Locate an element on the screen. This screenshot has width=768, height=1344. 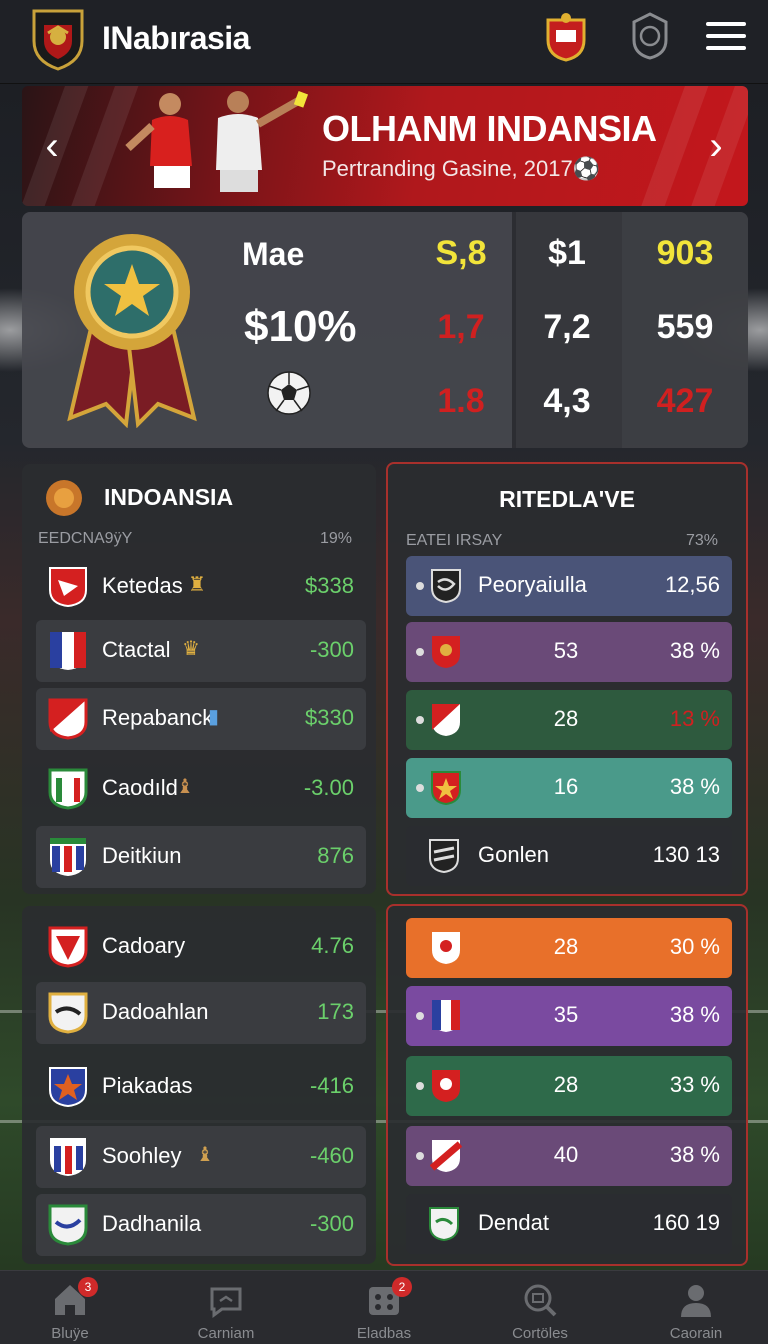
row-mid-value: 16 is located at coordinates (566, 786).